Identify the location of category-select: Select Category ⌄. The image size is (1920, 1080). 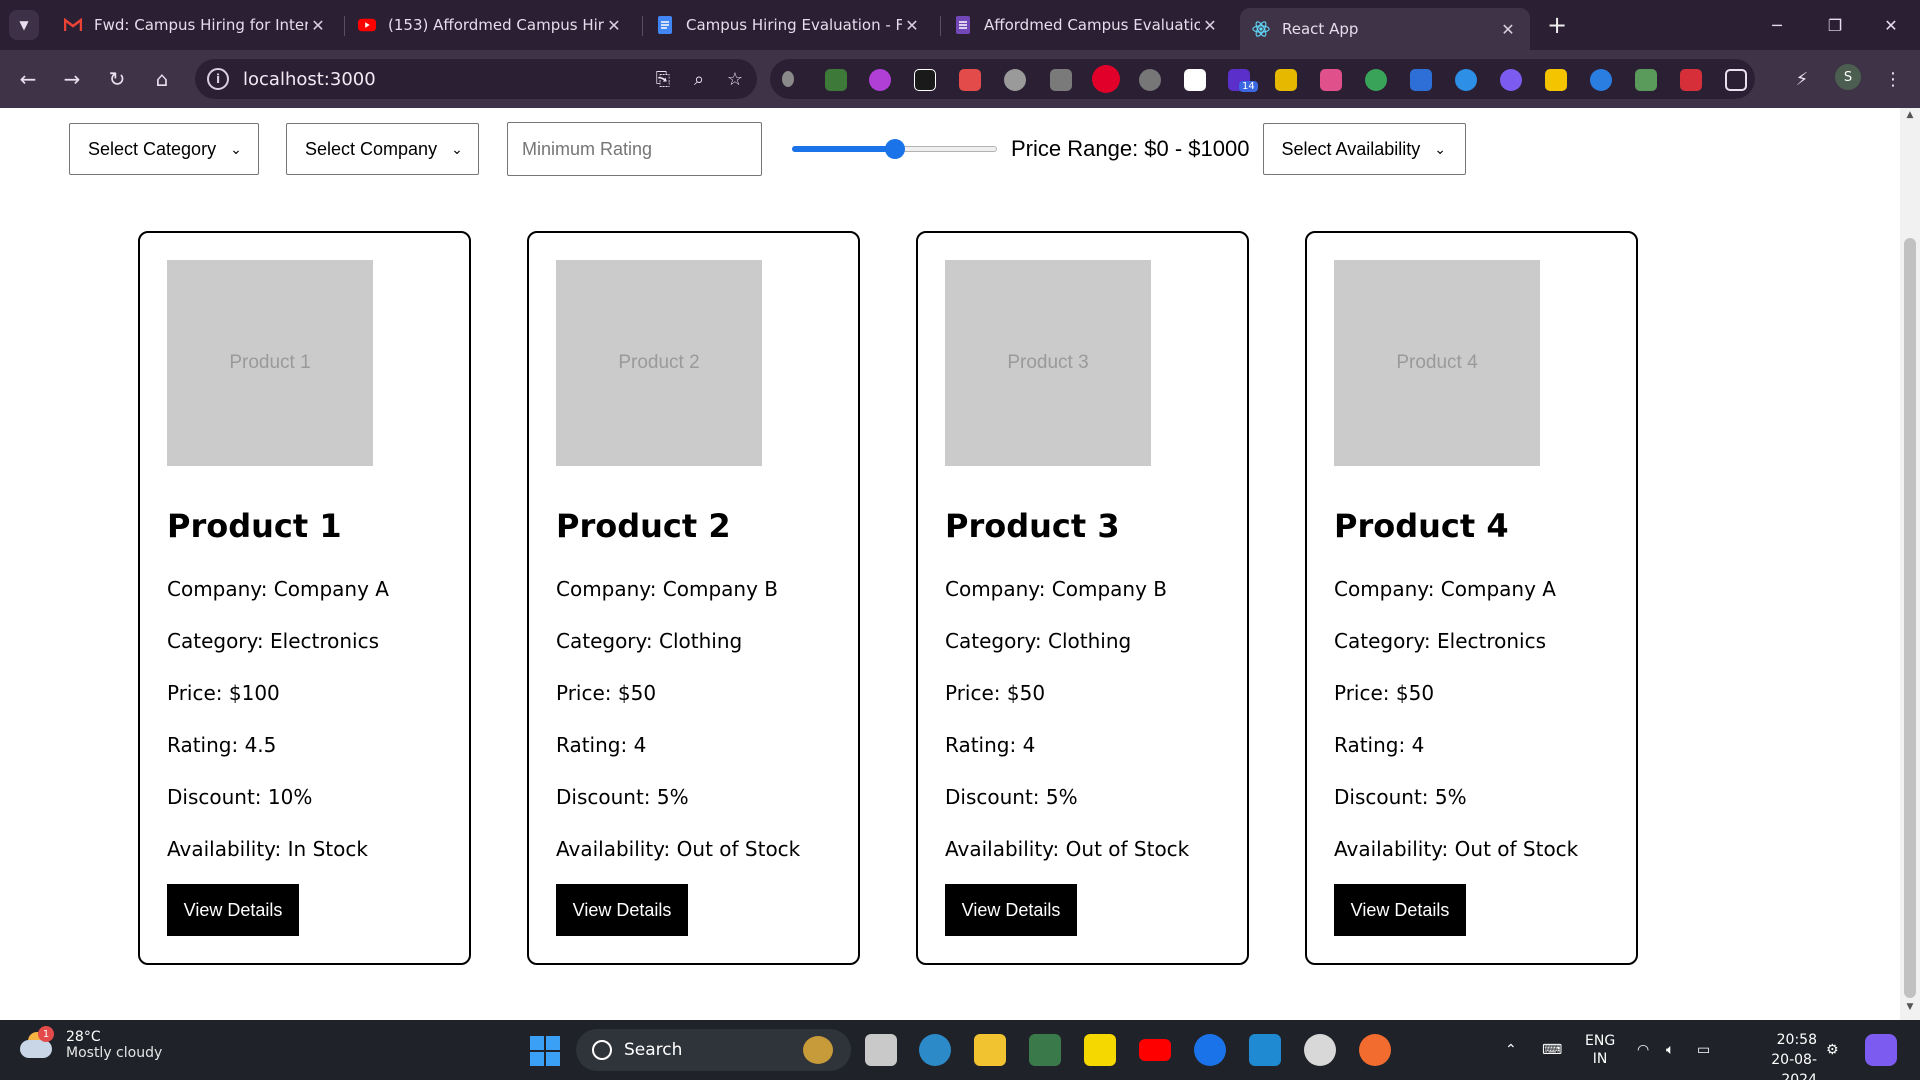
(164, 149).